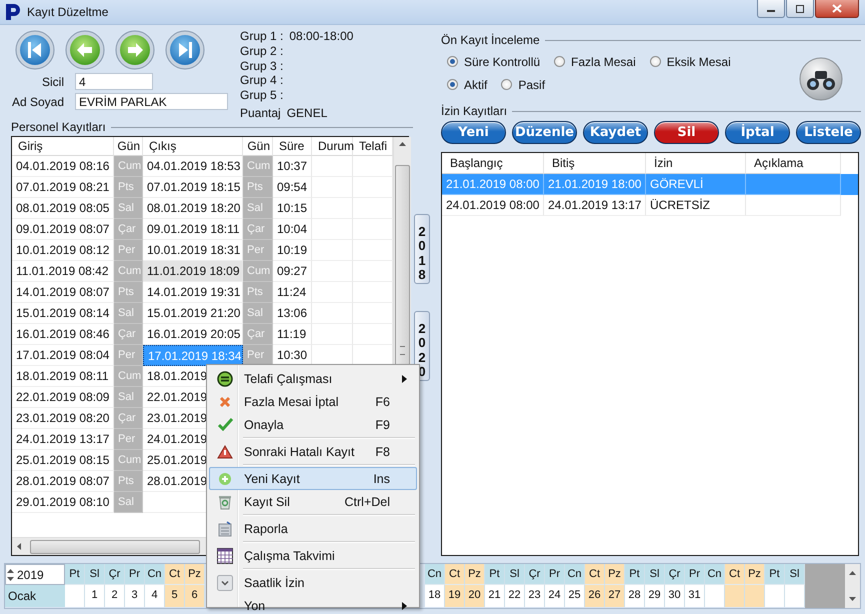 The height and width of the screenshot is (614, 865). Describe the element at coordinates (493, 205) in the screenshot. I see `table-cell: 24.01.2019 08:00` at that location.